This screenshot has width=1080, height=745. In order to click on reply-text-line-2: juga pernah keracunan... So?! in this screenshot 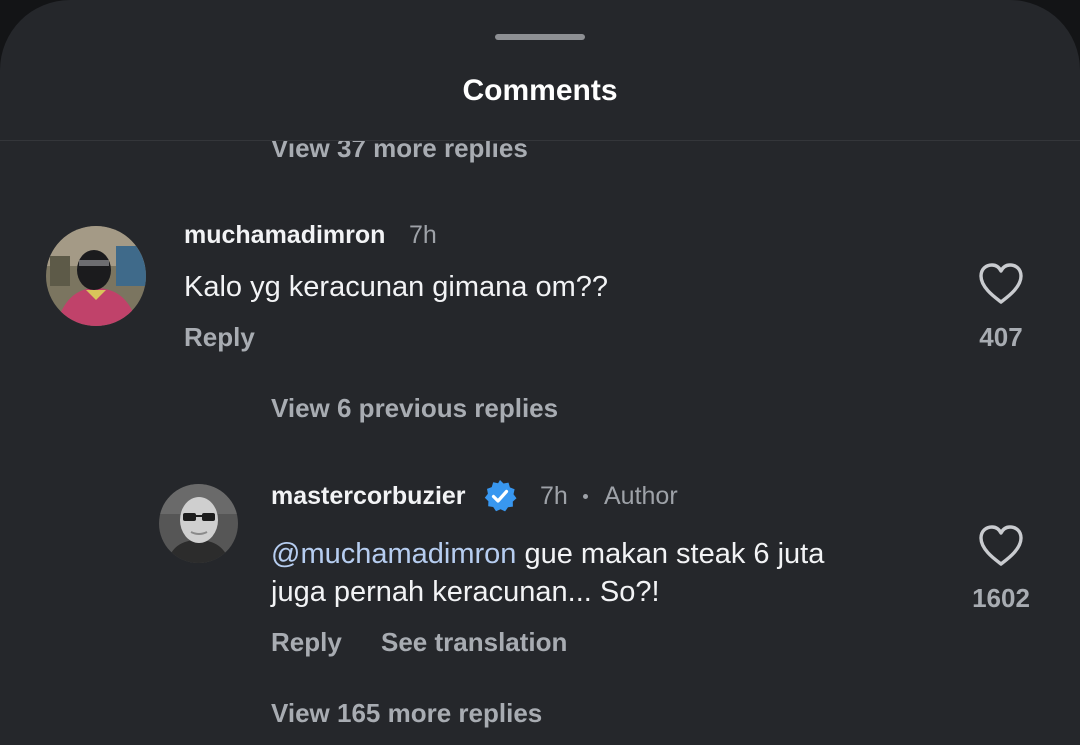, I will do `click(465, 592)`.